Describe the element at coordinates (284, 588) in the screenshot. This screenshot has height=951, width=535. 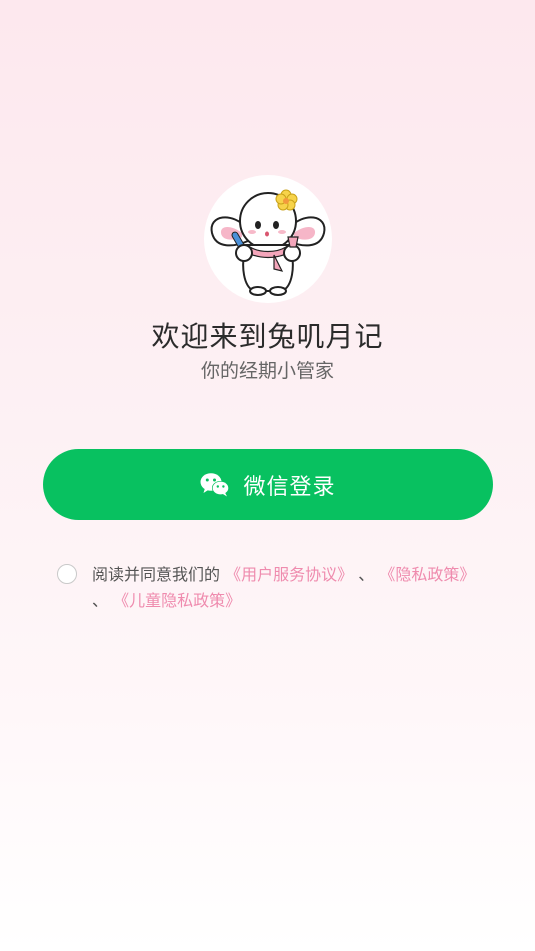
I see `agreement-text: 阅读并同意我们的 《用户服务协议》 、 《隐私政策》 、 《儿童隐私政策》` at that location.